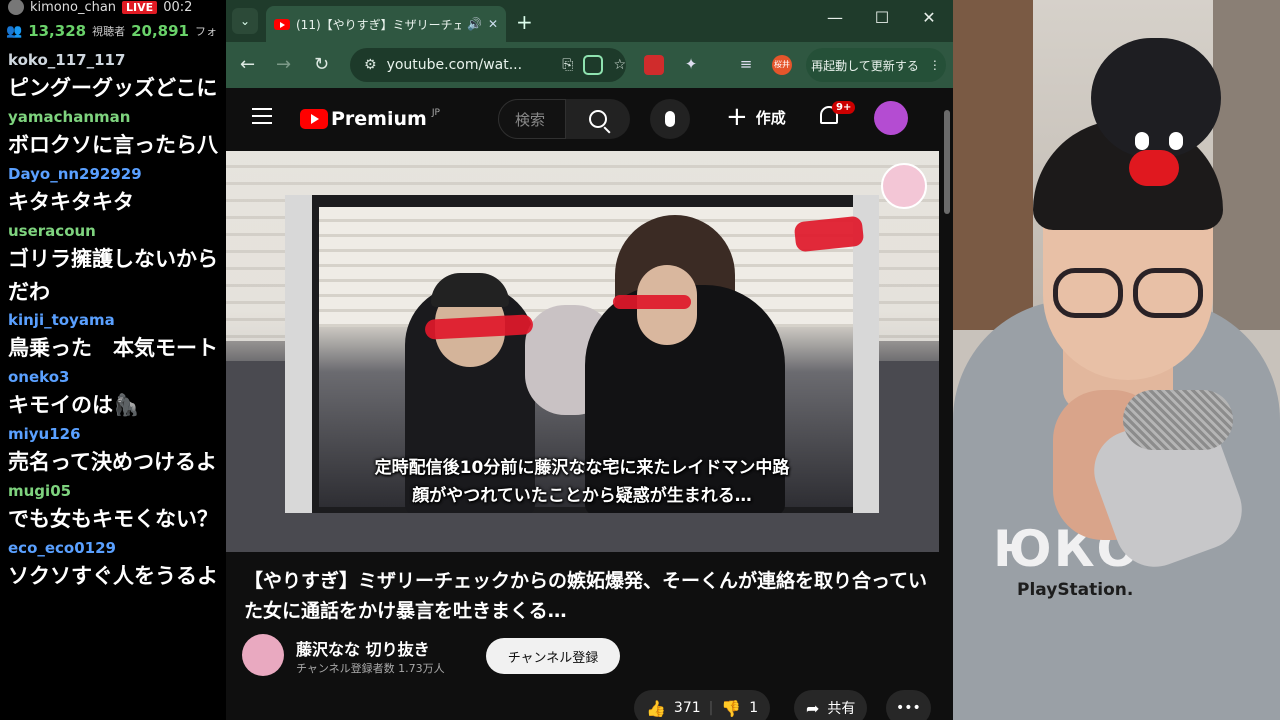  I want to click on pingu-eye-left, so click(1142, 141).